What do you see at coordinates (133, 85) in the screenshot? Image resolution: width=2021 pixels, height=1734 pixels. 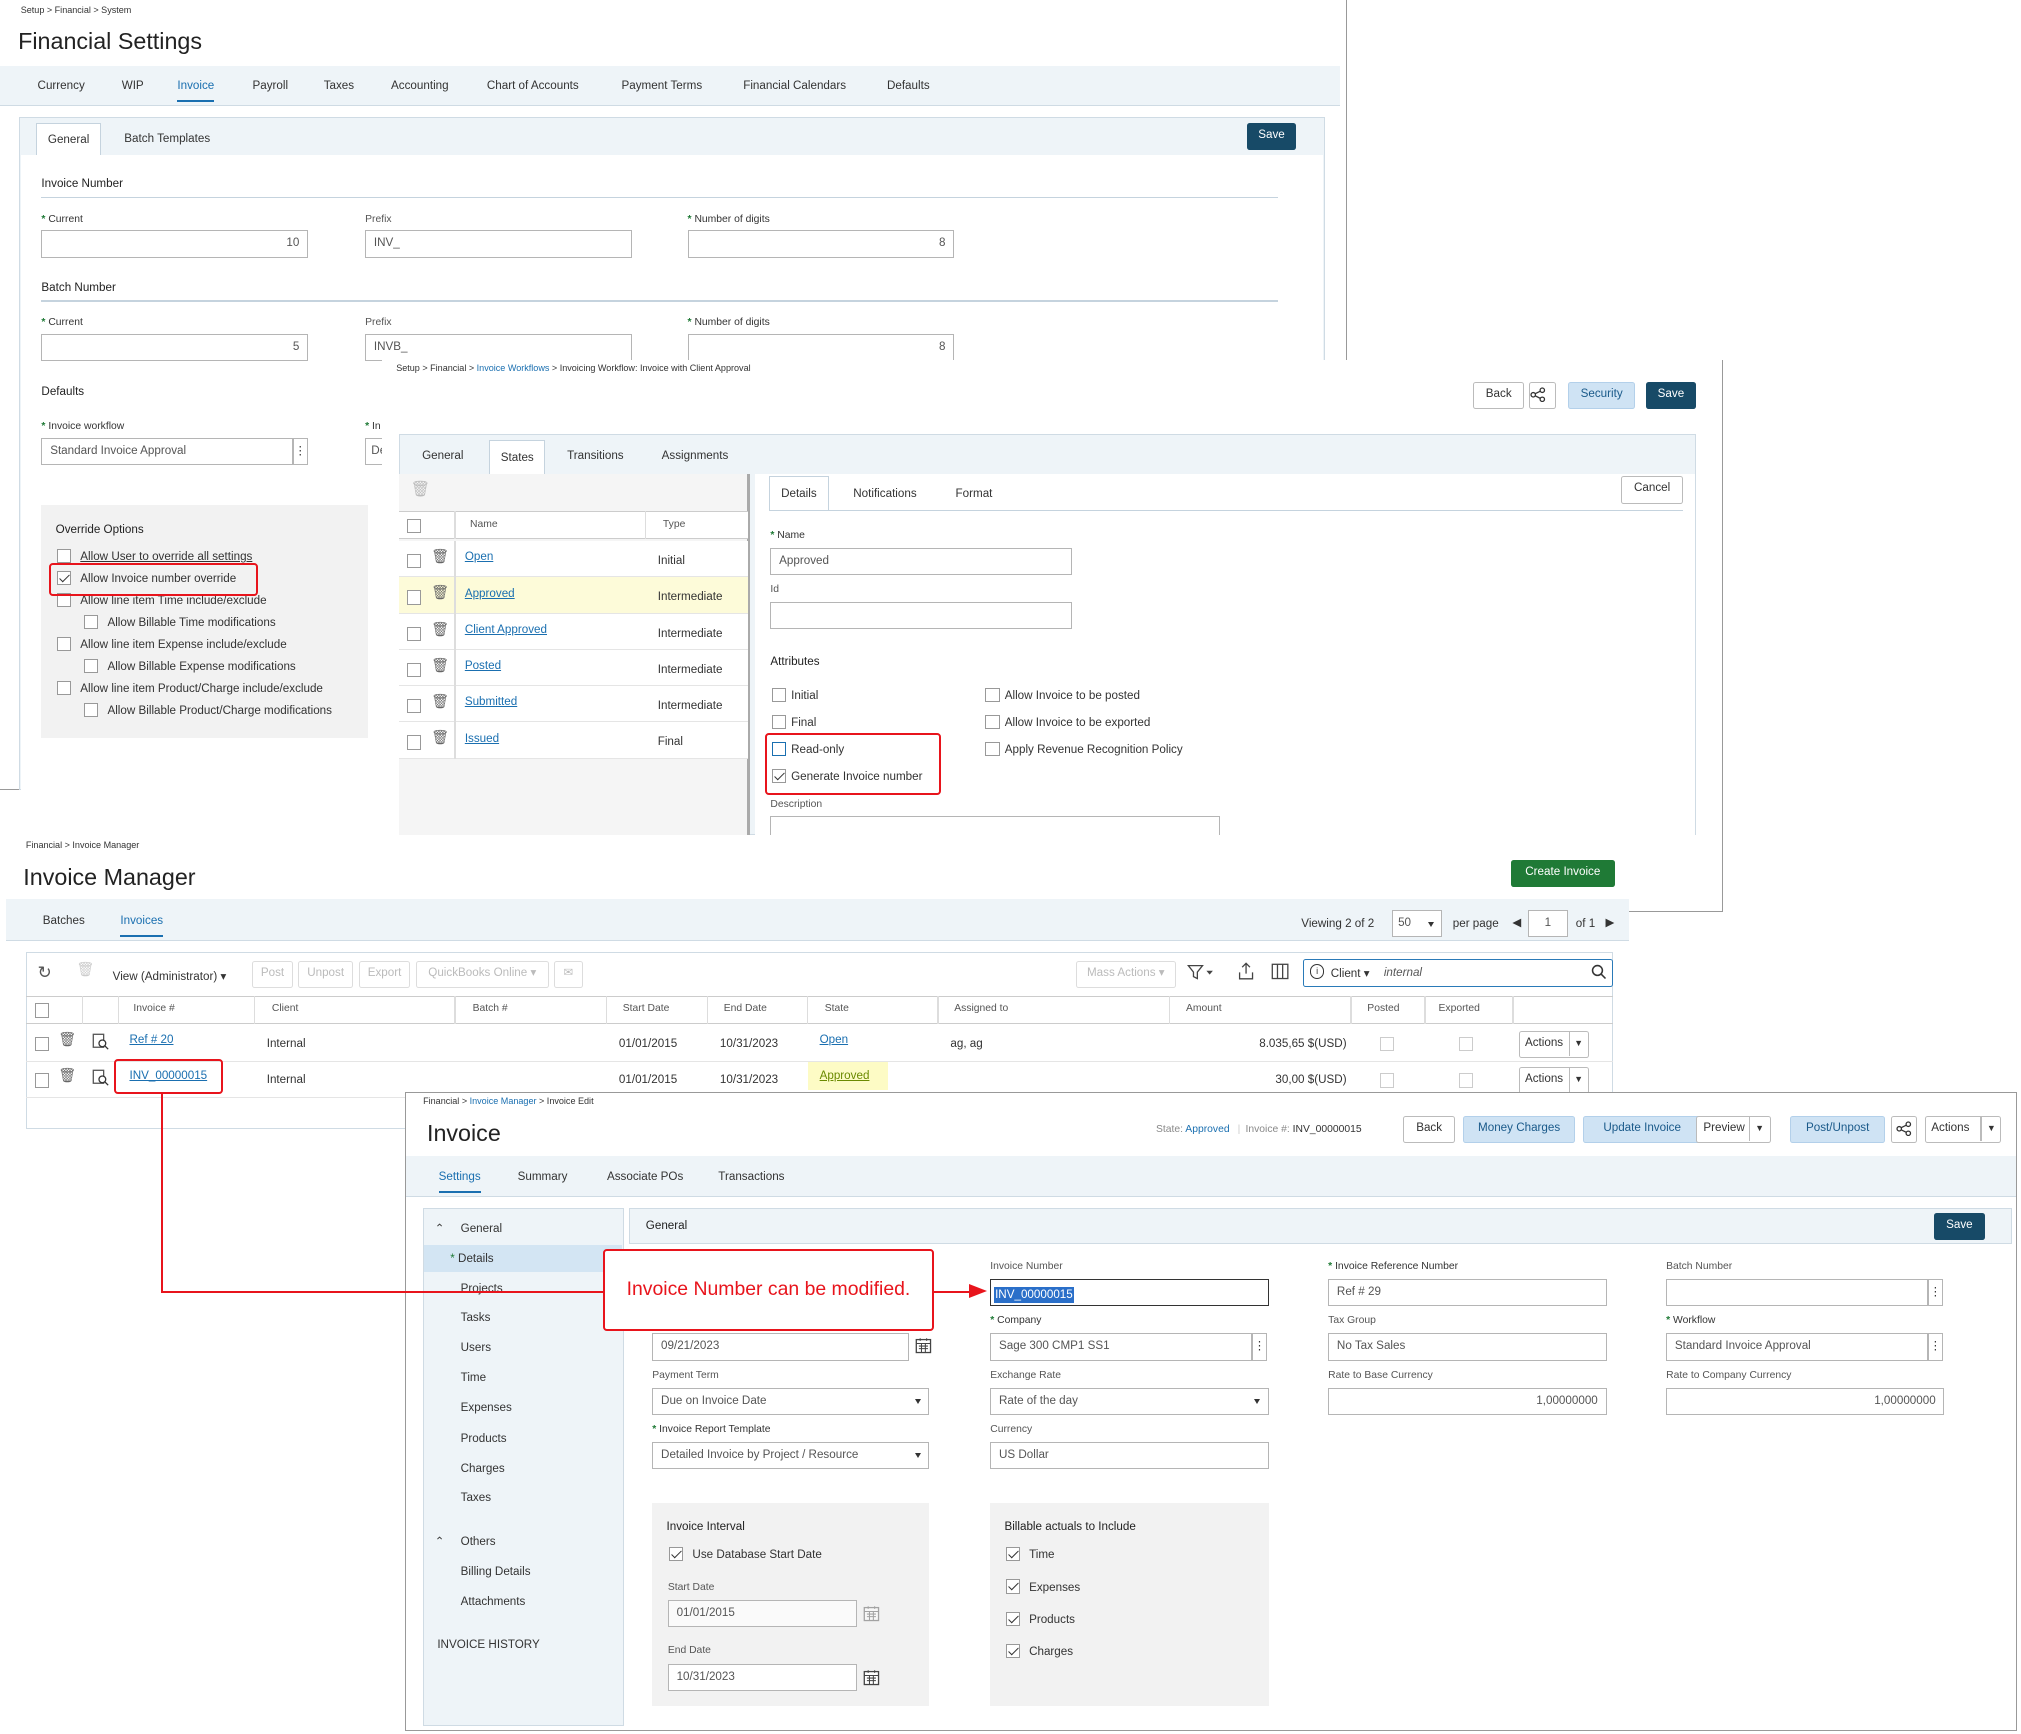 I see `tab-wip: WIP` at bounding box center [133, 85].